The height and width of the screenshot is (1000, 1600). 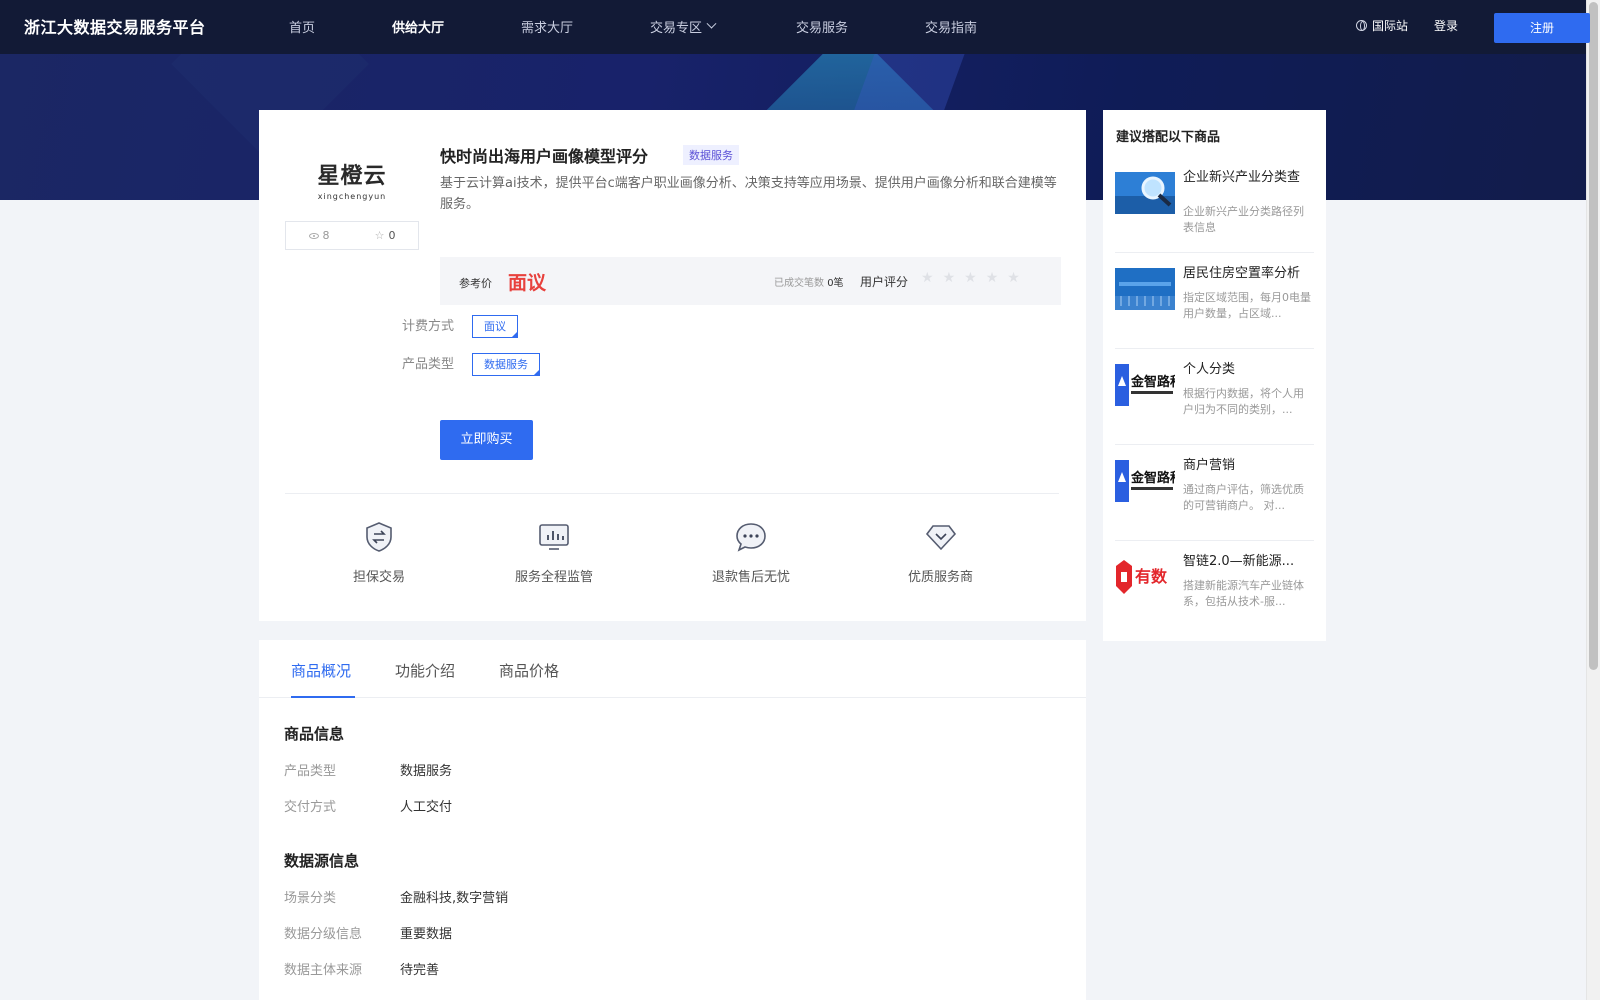 I want to click on guarantee-label: 优质服务商, so click(x=941, y=577).